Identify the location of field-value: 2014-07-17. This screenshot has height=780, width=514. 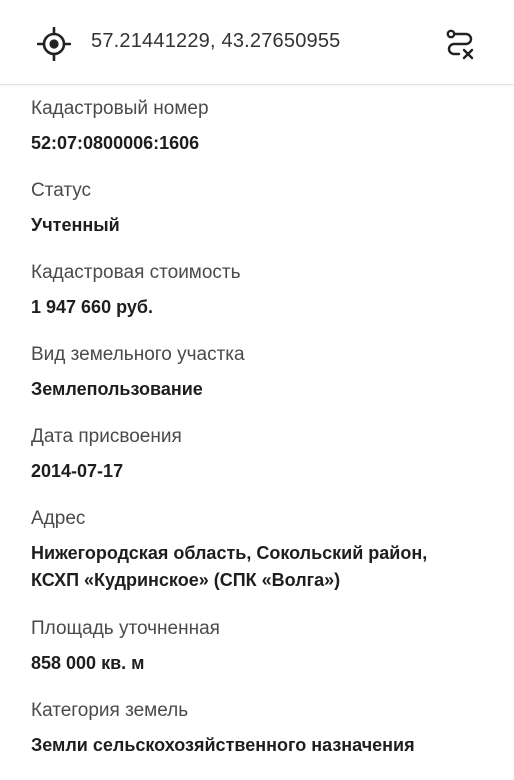
(77, 471).